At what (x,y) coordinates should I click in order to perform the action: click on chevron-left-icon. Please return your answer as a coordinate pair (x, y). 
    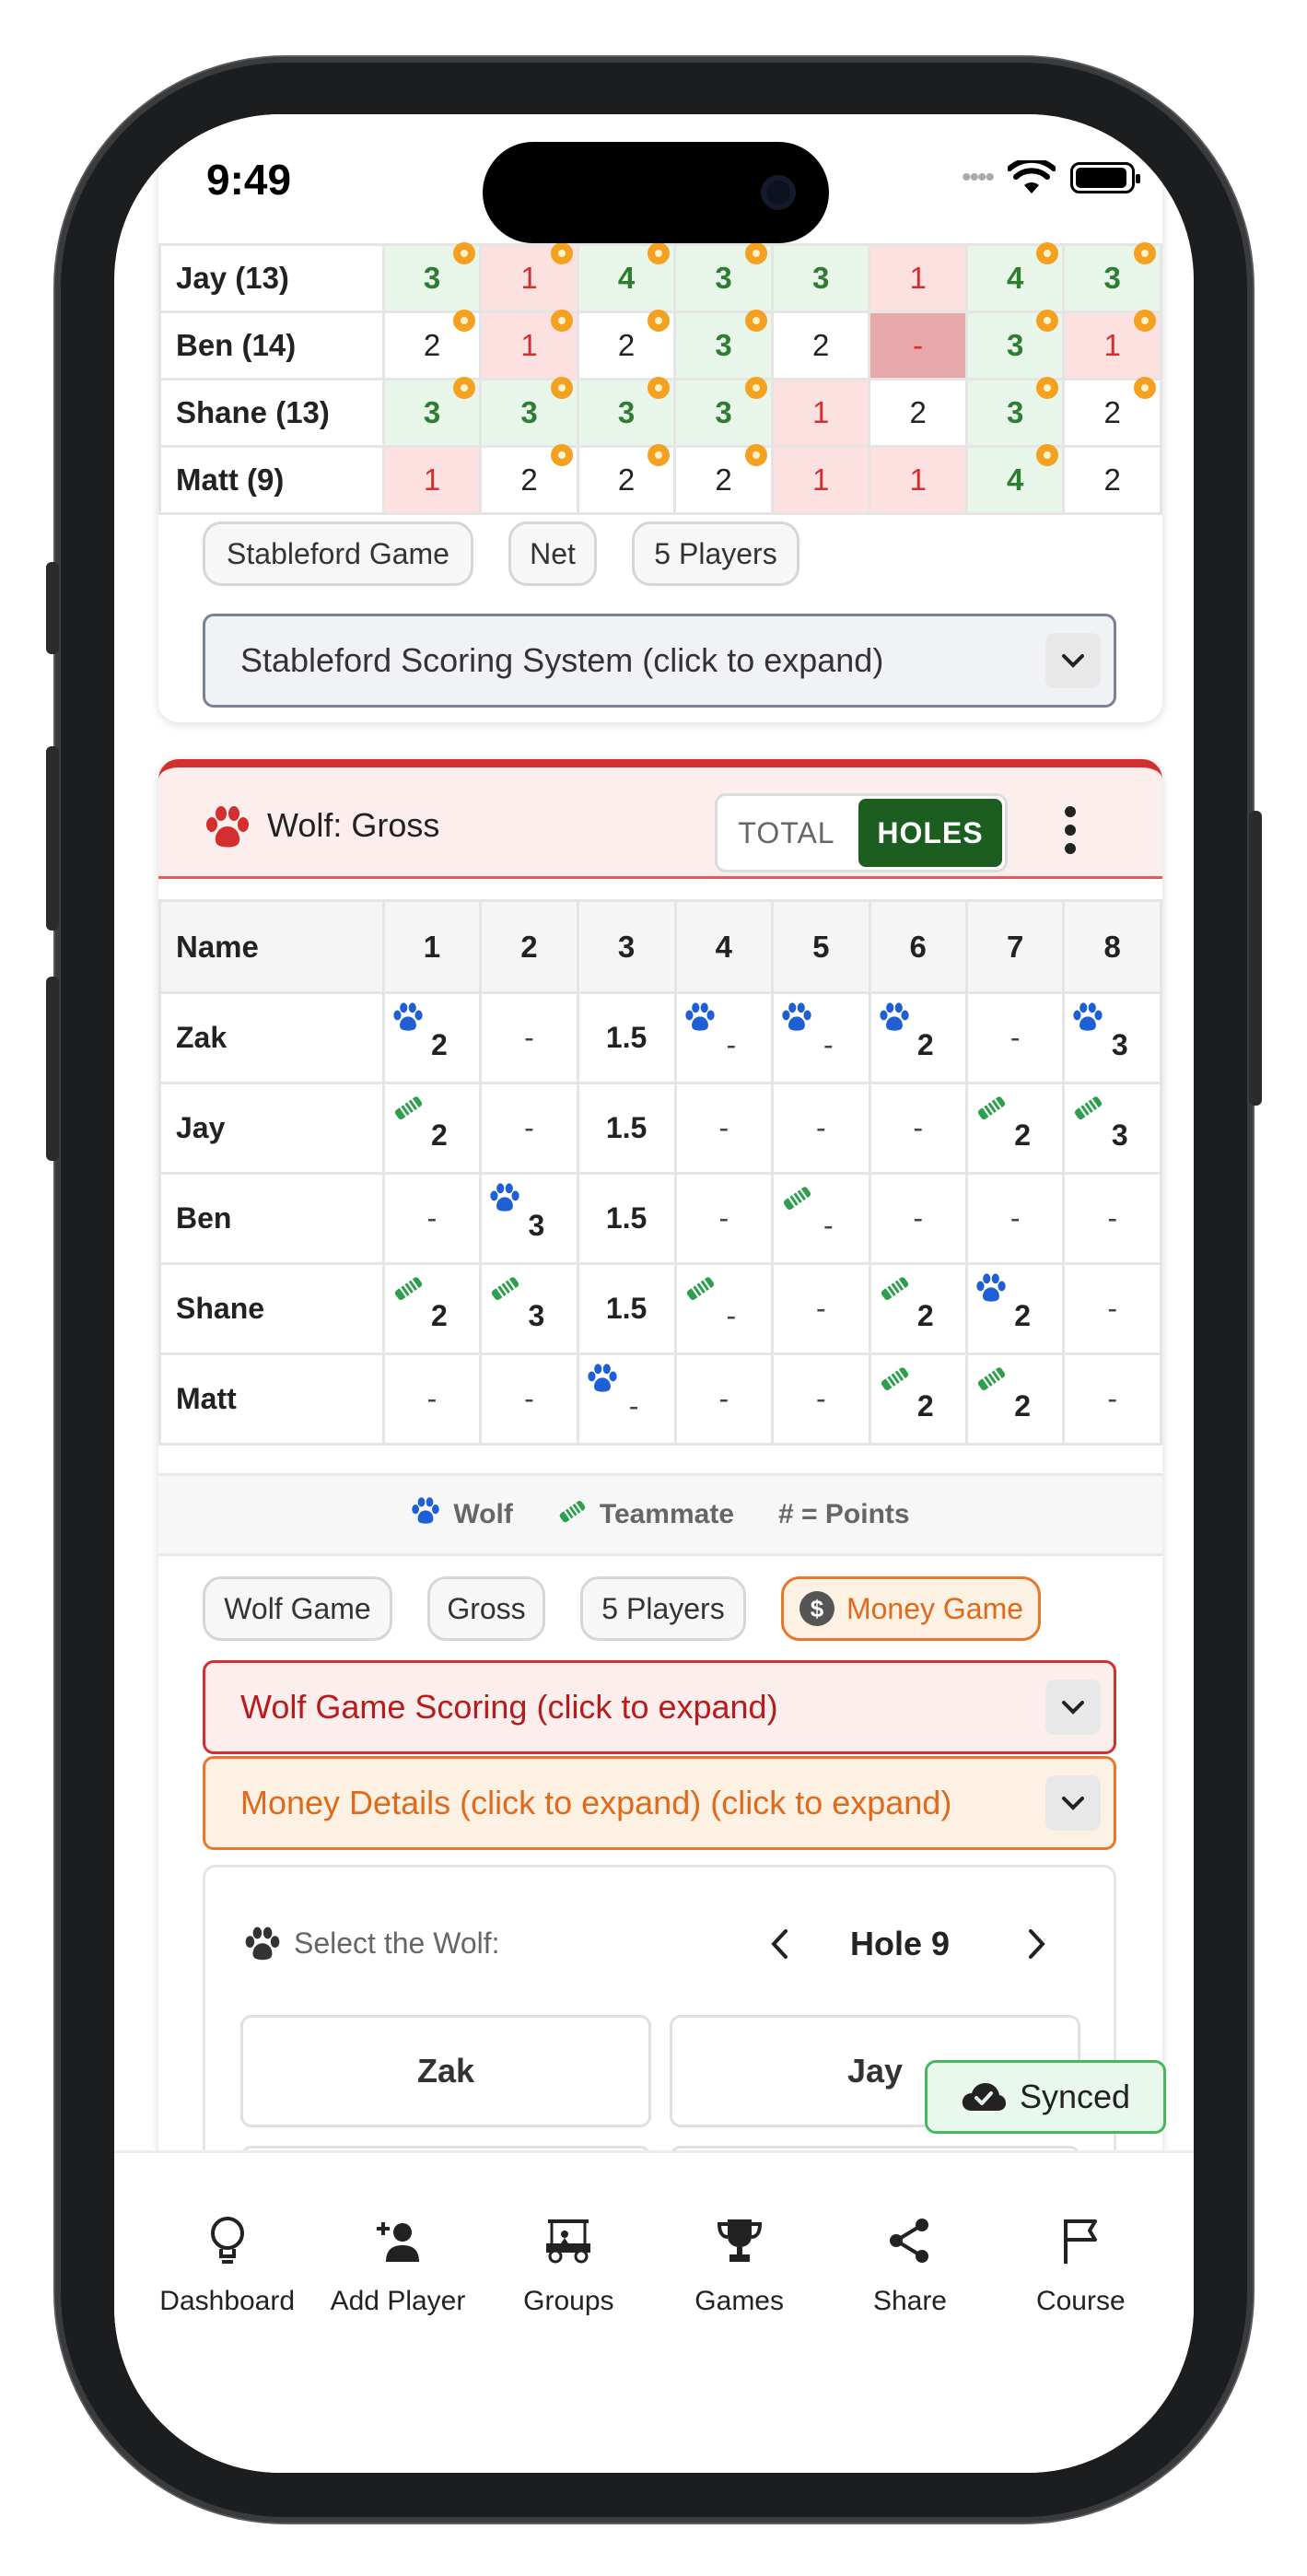
    Looking at the image, I should click on (779, 1944).